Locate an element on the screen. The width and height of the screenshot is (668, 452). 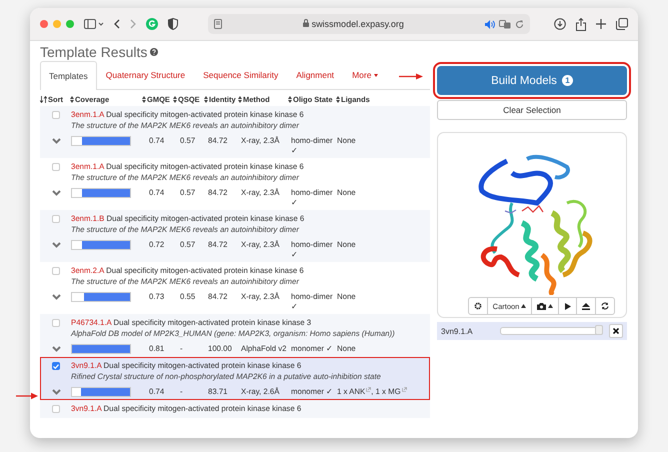
eject-icon is located at coordinates (586, 306).